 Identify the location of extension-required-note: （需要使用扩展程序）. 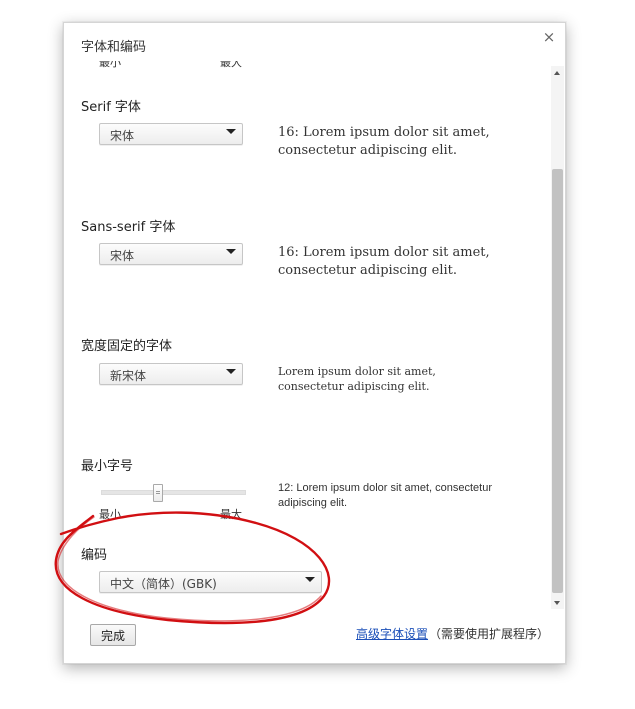
(489, 634).